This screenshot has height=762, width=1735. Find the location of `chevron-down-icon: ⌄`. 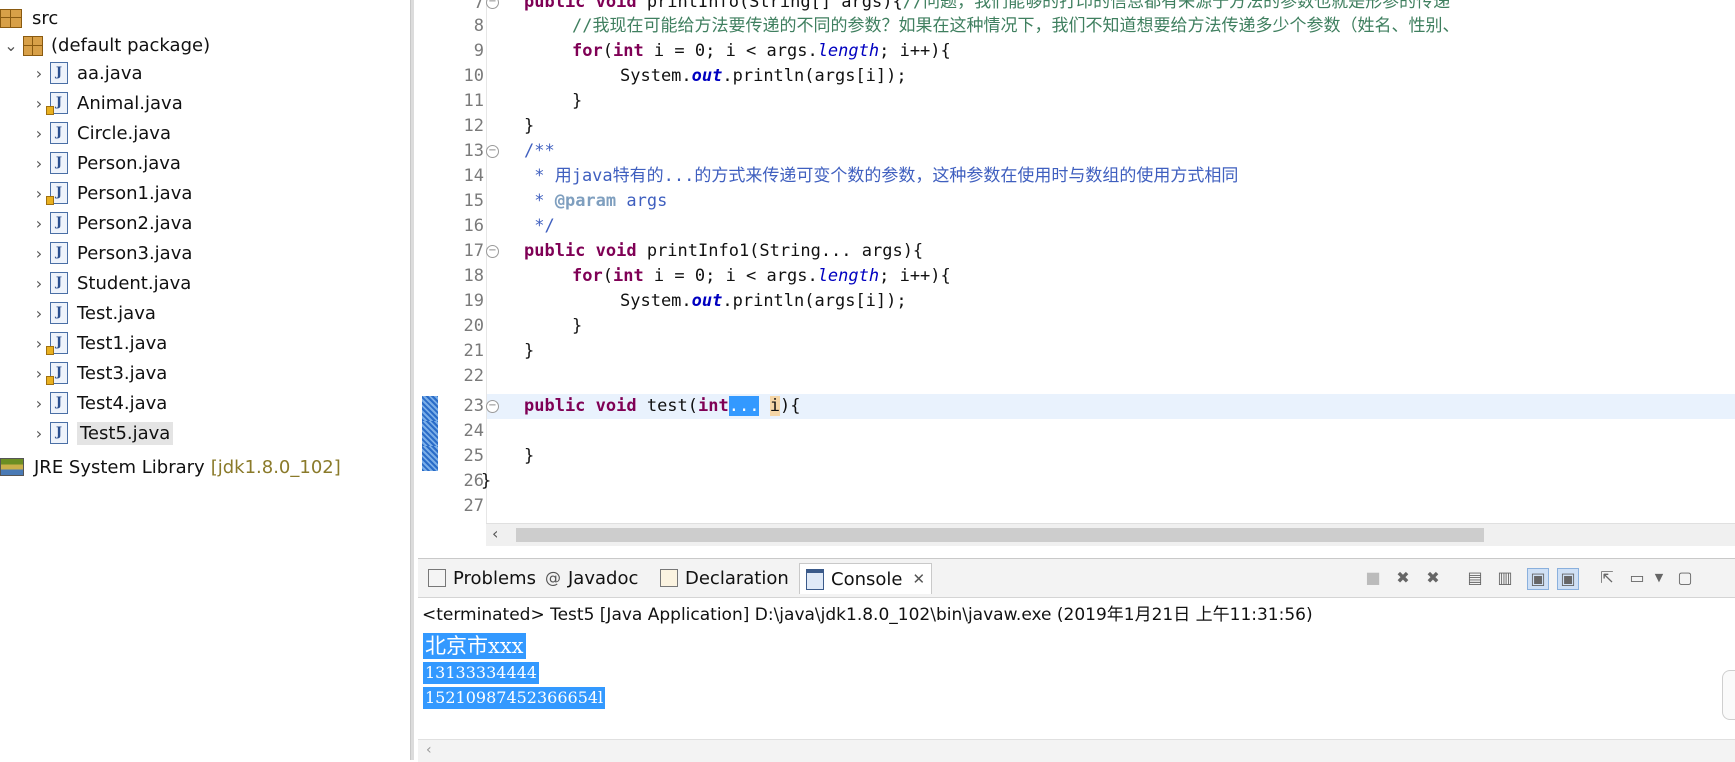

chevron-down-icon: ⌄ is located at coordinates (11, 45).